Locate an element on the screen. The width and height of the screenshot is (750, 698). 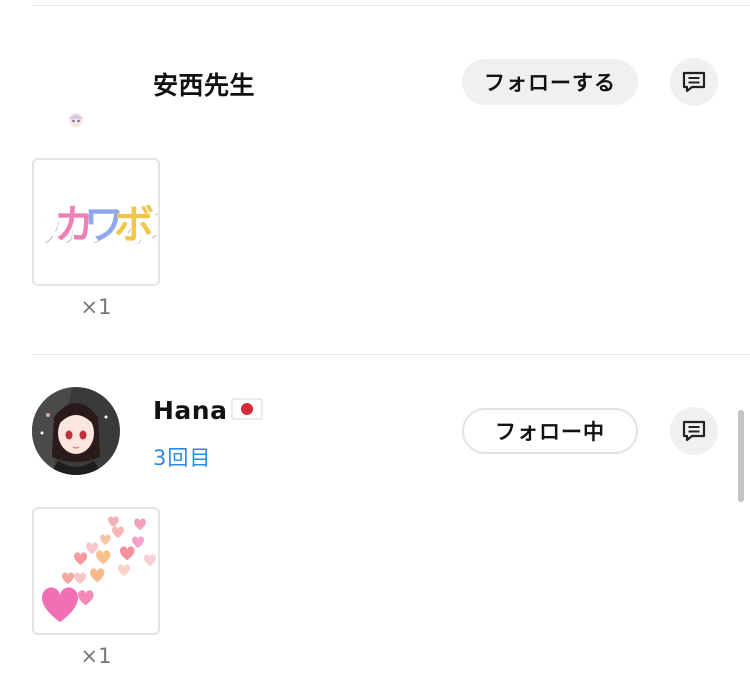
gift-card: カワボ カワボ カ ワ ボ is located at coordinates (96, 222).